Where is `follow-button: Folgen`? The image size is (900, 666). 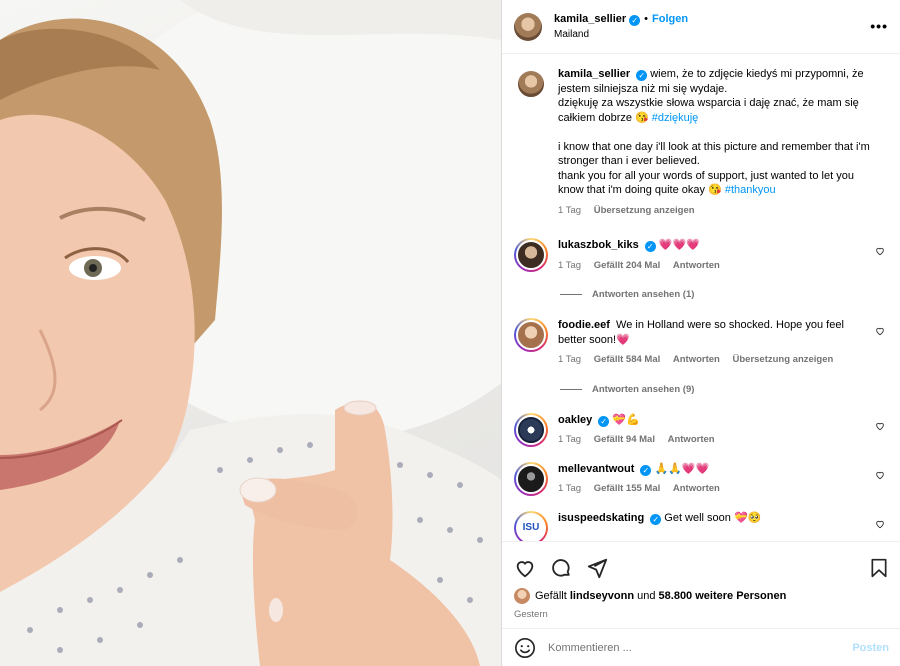
follow-button: Folgen is located at coordinates (670, 19).